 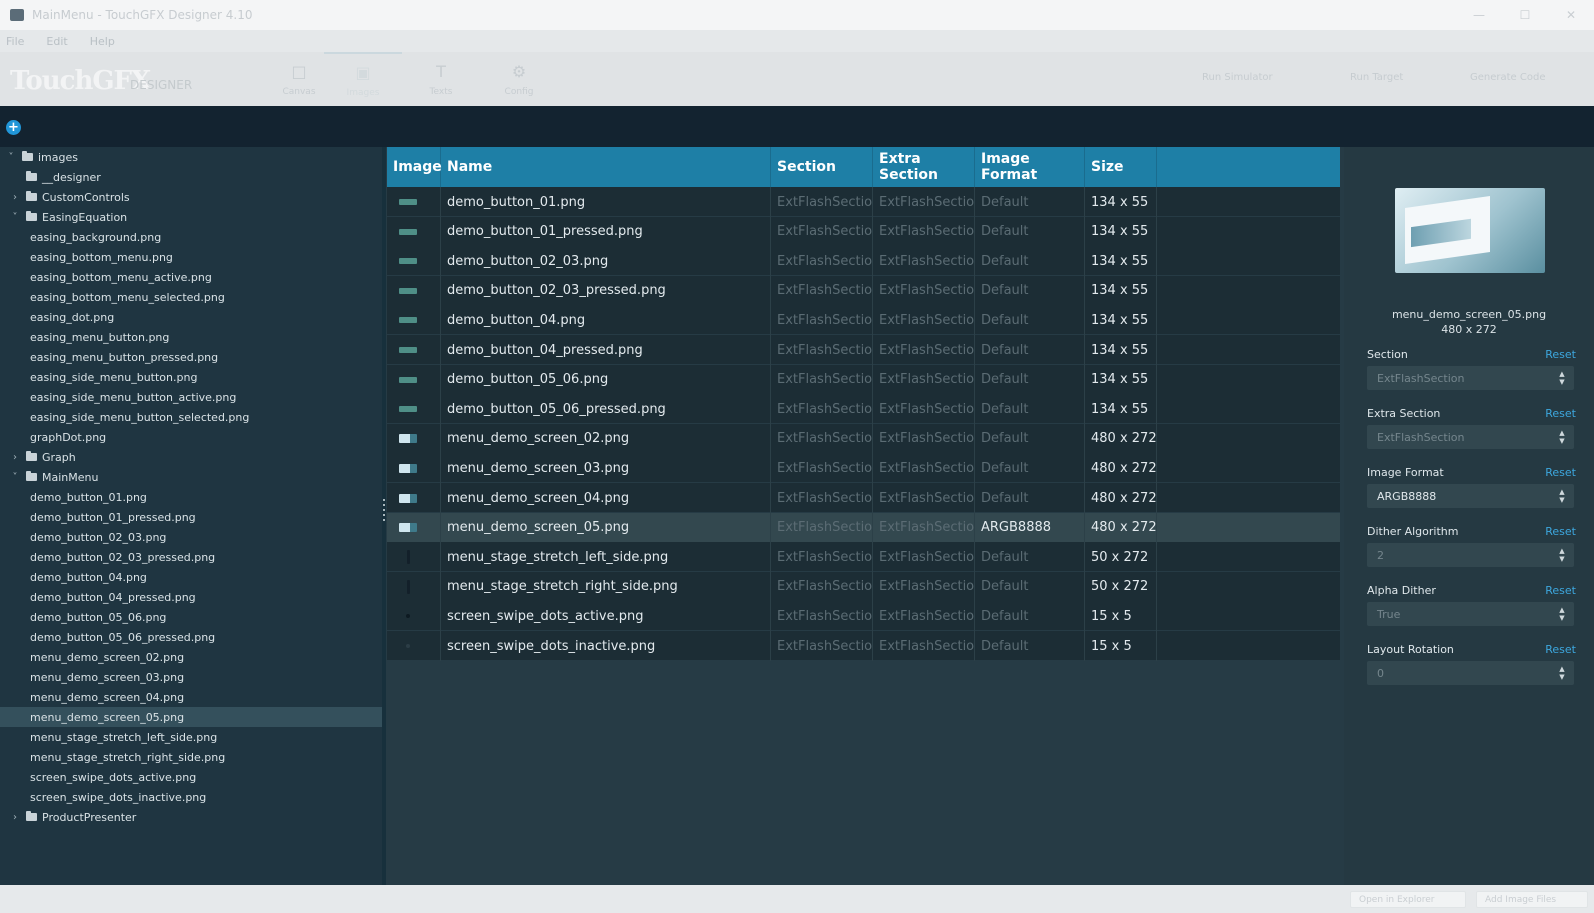 What do you see at coordinates (606, 646) in the screenshot?
I see `name-cell: screen_swipe_dots_inactive.png` at bounding box center [606, 646].